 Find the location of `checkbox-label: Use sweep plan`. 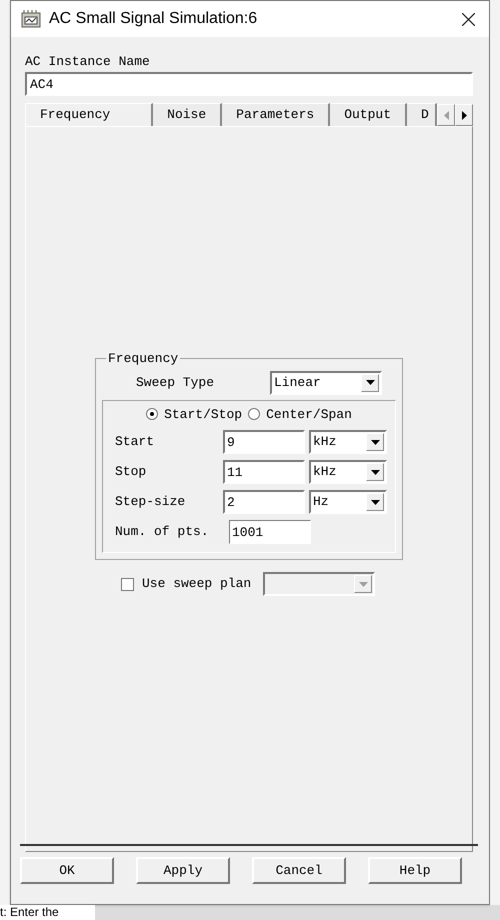

checkbox-label: Use sweep plan is located at coordinates (197, 584).